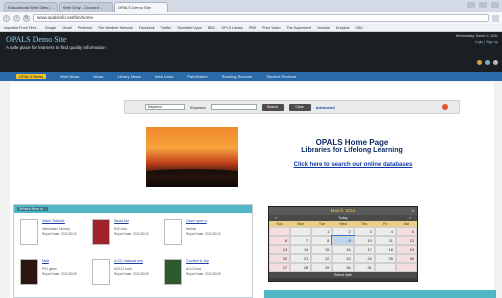 The height and width of the screenshot is (298, 502). Describe the element at coordinates (211, 28) in the screenshot. I see `bookmark-item: BBC` at that location.